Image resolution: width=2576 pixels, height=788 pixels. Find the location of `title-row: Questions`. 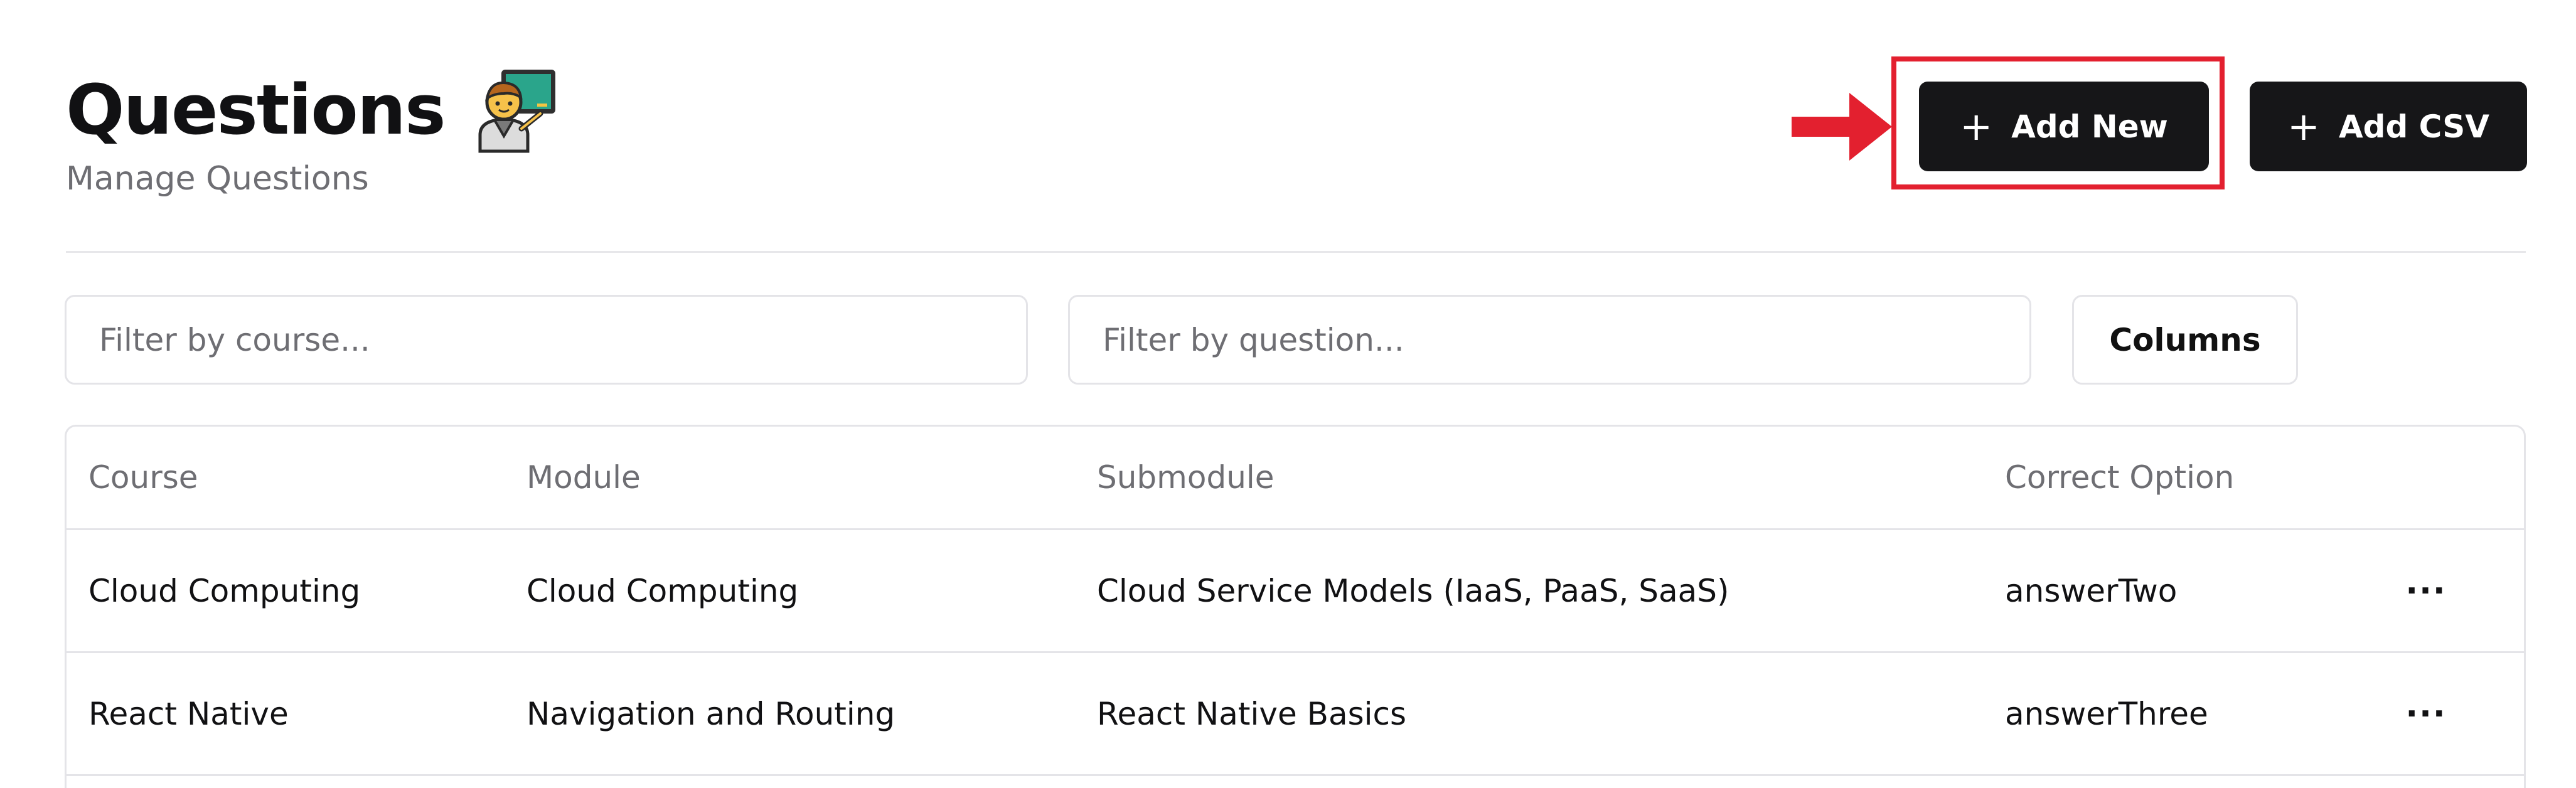

title-row: Questions is located at coordinates (312, 110).